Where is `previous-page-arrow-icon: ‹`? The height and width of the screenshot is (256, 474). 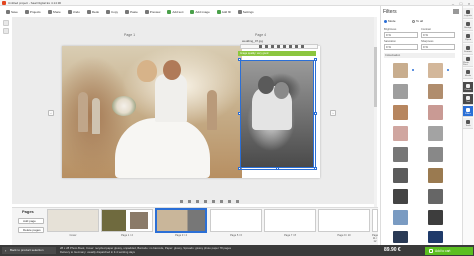 previous-page-arrow-icon: ‹ is located at coordinates (51, 113).